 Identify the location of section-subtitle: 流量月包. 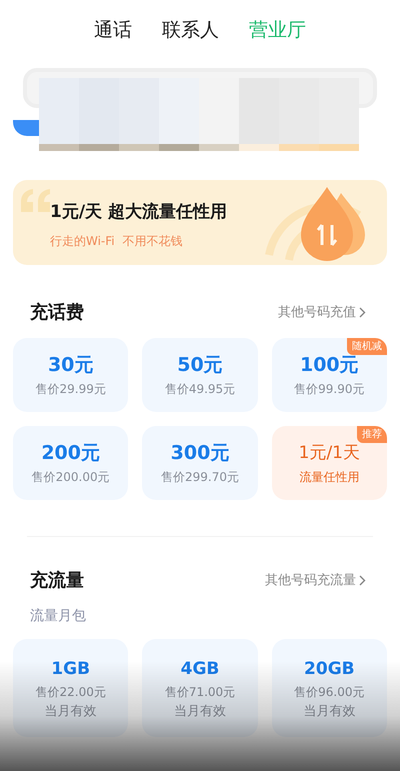
(58, 616).